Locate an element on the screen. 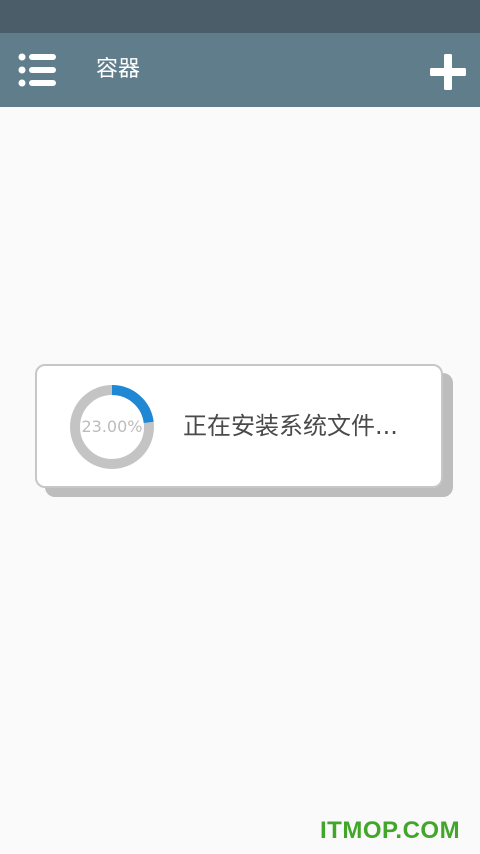 The height and width of the screenshot is (854, 480). progress-ring: 23.00% is located at coordinates (112, 427).